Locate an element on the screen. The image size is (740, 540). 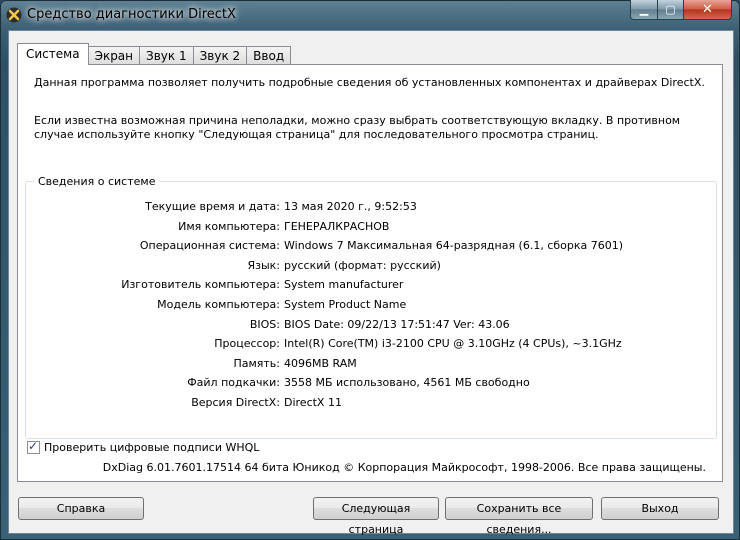
info-label: Файл подкачки: is located at coordinates (233, 383).